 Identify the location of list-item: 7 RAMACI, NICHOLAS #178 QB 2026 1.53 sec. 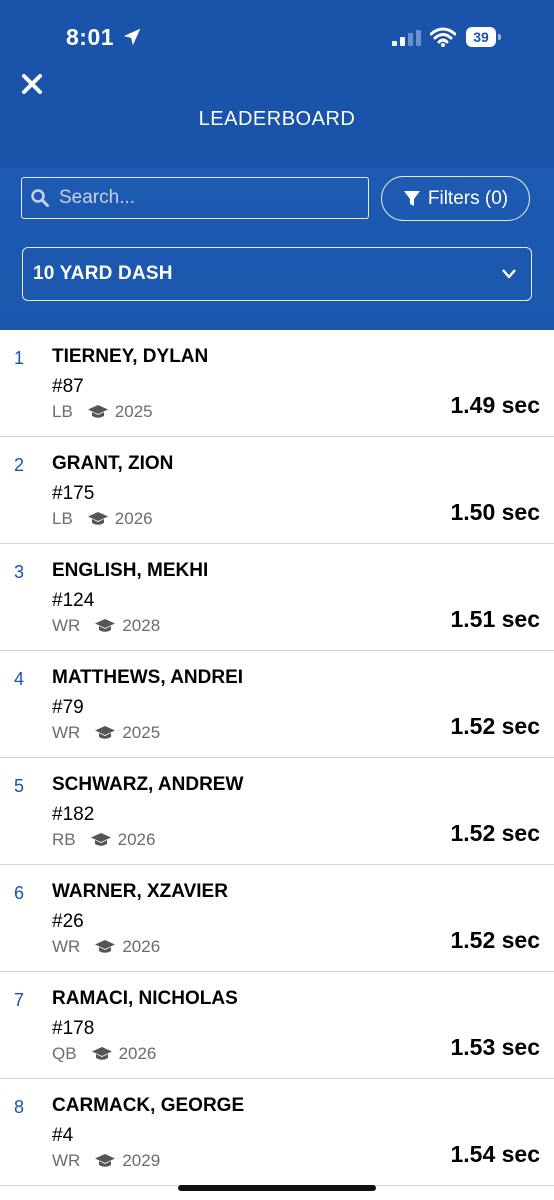
(277, 1025).